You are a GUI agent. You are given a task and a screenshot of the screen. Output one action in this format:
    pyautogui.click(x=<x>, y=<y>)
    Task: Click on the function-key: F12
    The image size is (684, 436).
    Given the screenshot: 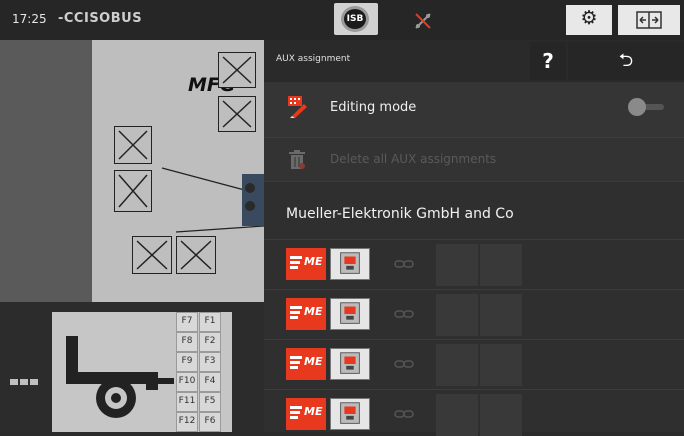 What is the action you would take?
    pyautogui.click(x=187, y=422)
    